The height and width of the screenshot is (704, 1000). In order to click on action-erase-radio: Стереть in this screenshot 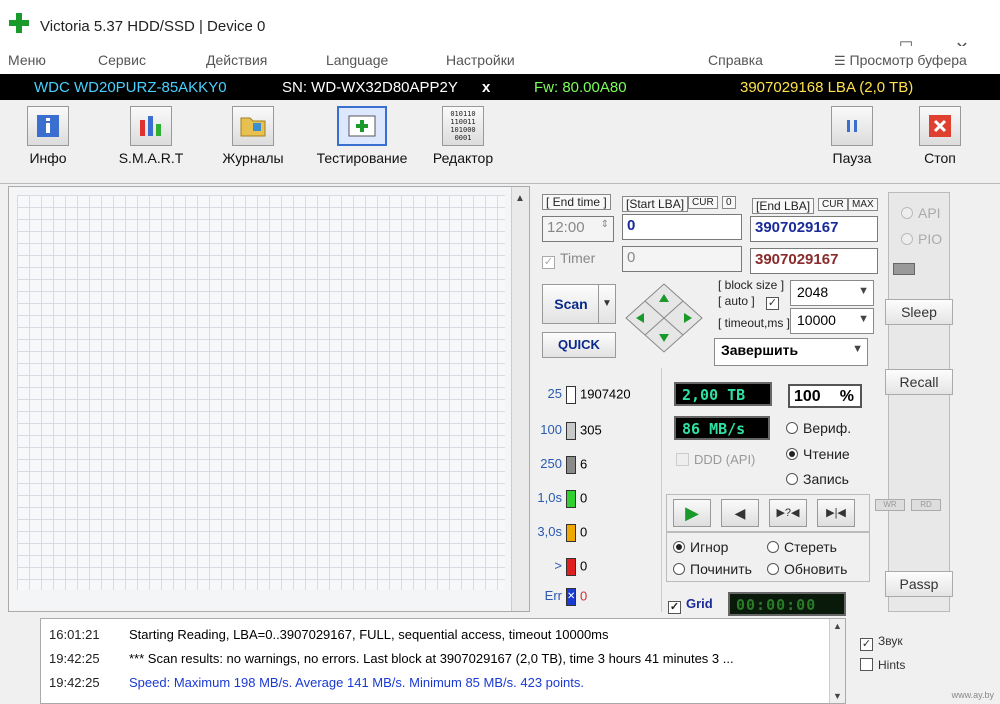, I will do `click(802, 547)`.